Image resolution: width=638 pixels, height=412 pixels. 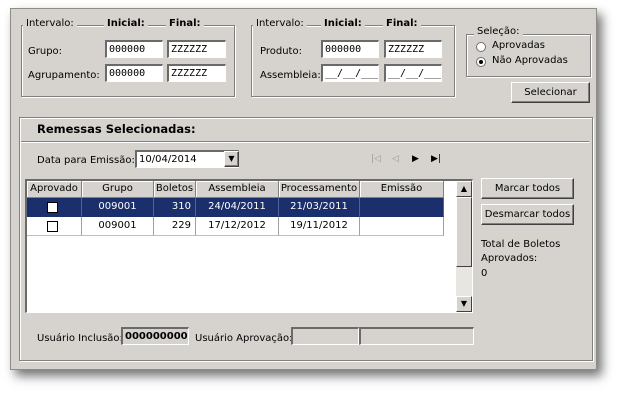 I want to click on emission-date-label: Data para Emissão:, so click(x=86, y=160).